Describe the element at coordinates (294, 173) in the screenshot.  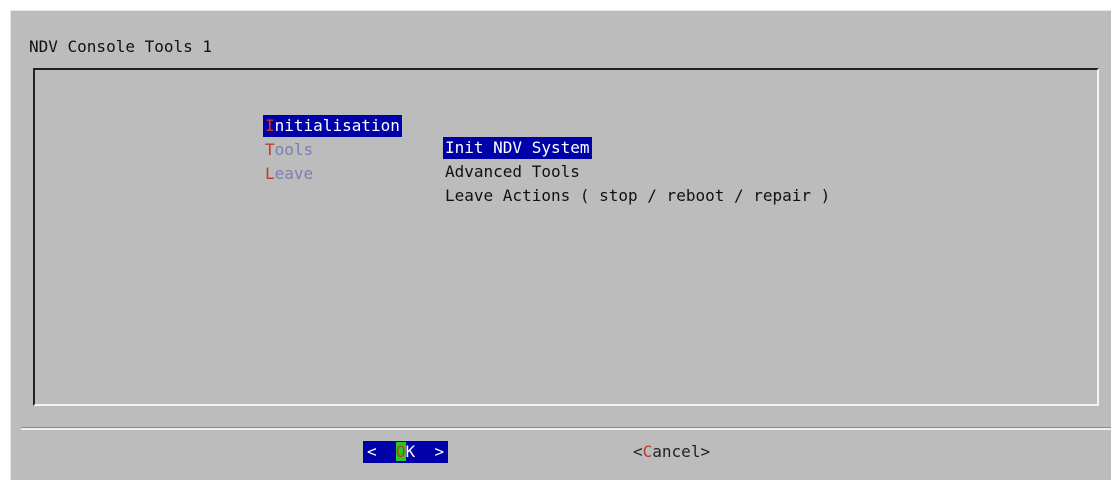
I see `menu-item-tag-text: eave` at that location.